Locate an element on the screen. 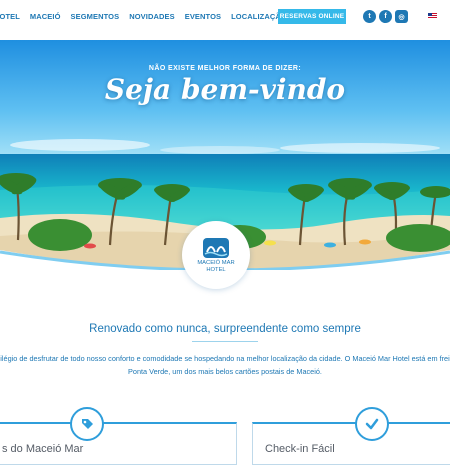 This screenshot has width=450, height=465. twitter-icon: t is located at coordinates (369, 16).